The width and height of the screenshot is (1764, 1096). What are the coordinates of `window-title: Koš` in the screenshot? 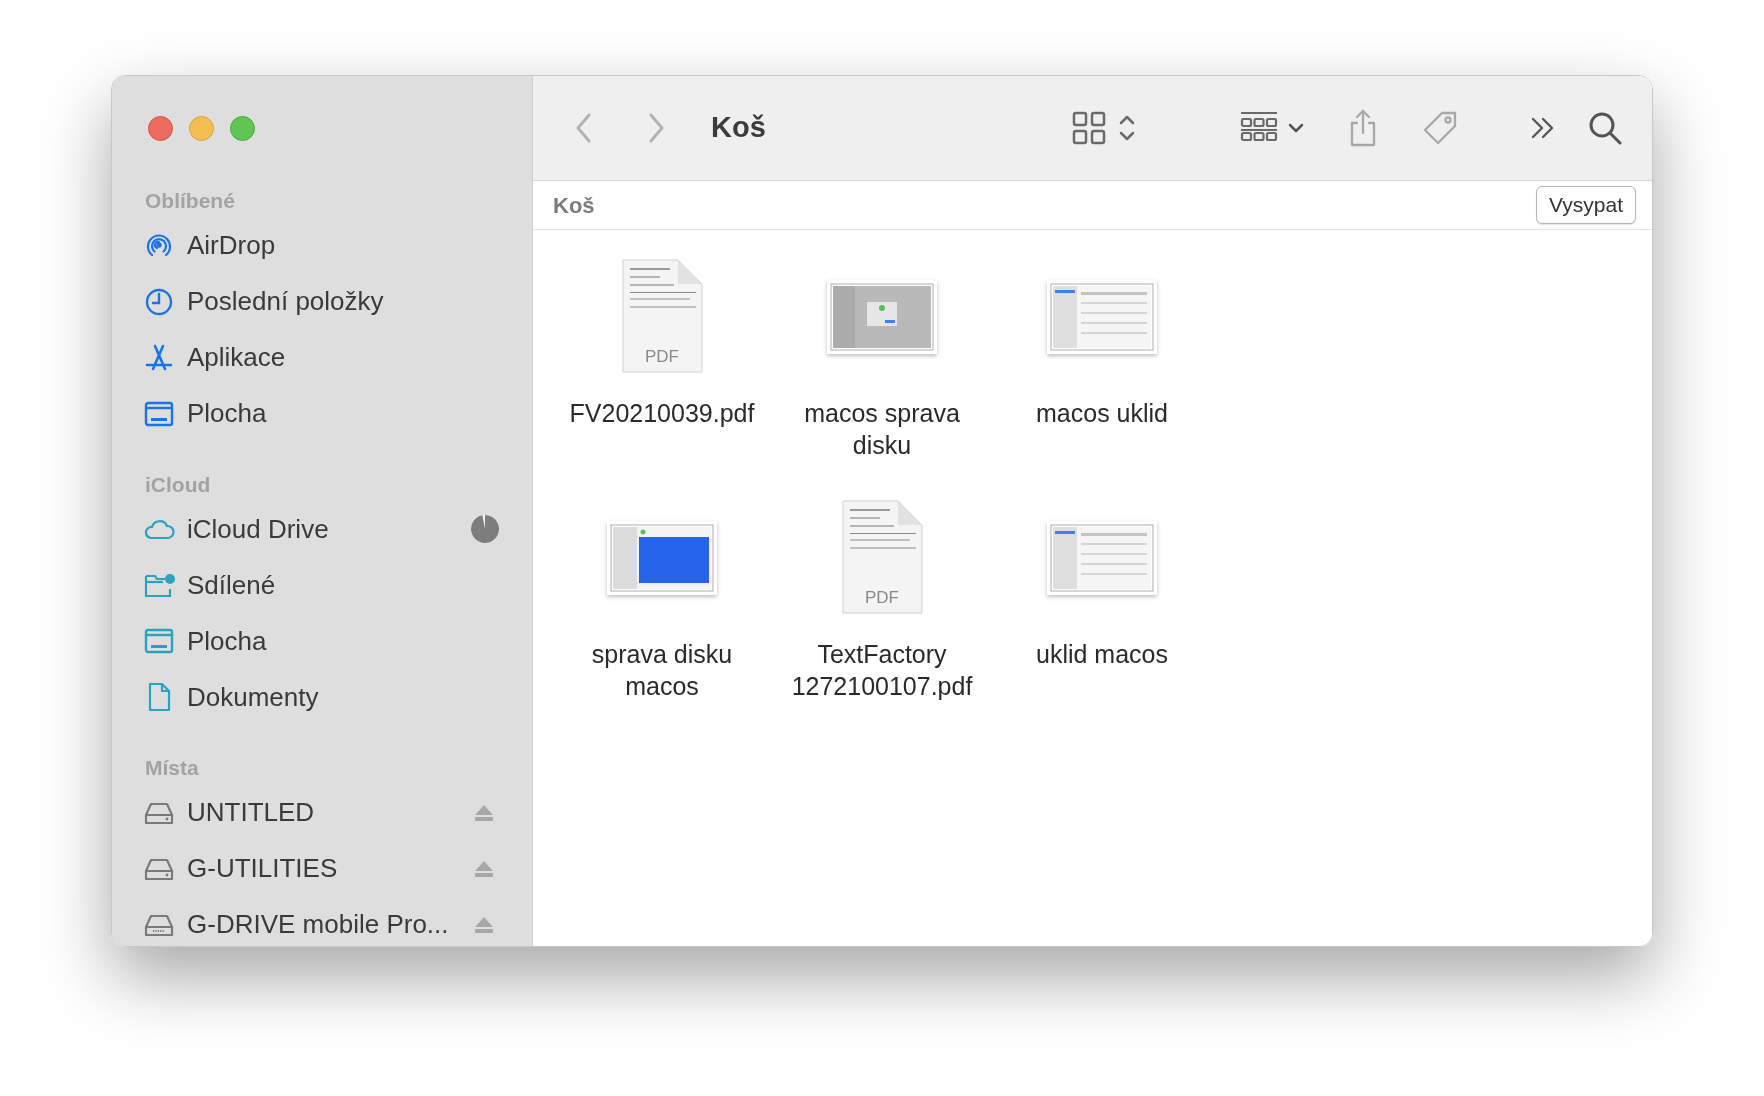 It's located at (738, 128).